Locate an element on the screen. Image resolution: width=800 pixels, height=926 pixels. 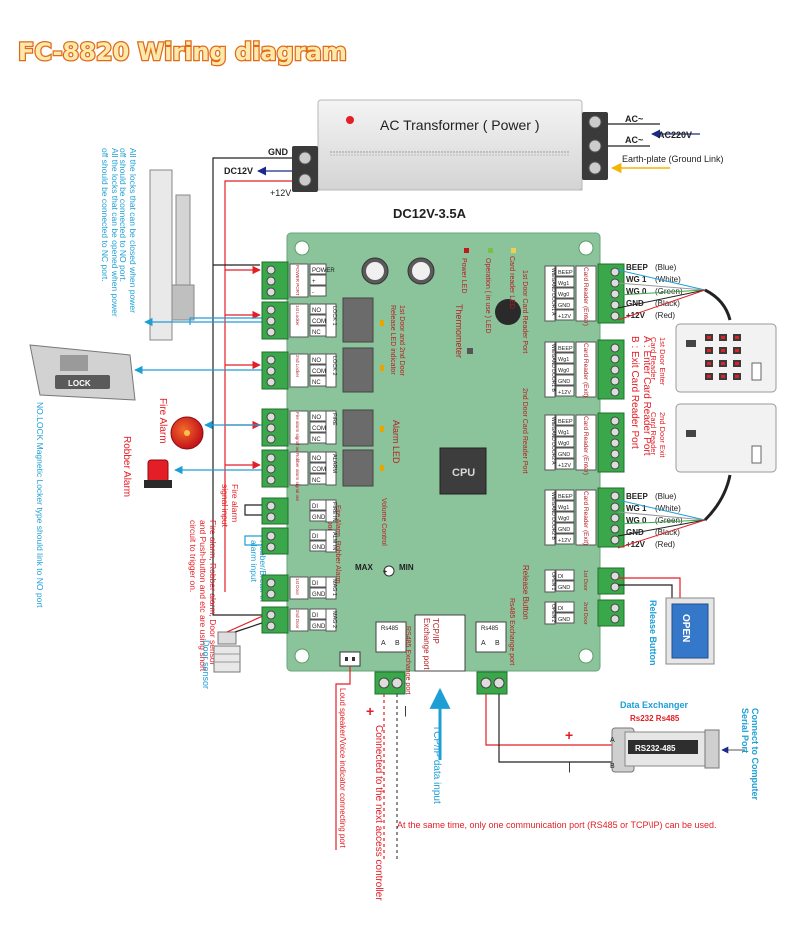
alarm-led-label: Alarm LED is located at coordinates (396, 442).